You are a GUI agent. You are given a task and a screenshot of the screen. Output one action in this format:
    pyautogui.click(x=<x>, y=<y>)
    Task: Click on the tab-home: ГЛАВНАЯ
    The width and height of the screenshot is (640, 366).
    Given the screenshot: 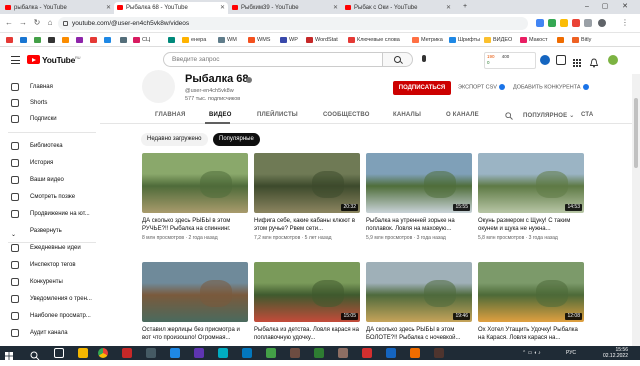 What is the action you would take?
    pyautogui.click(x=170, y=115)
    